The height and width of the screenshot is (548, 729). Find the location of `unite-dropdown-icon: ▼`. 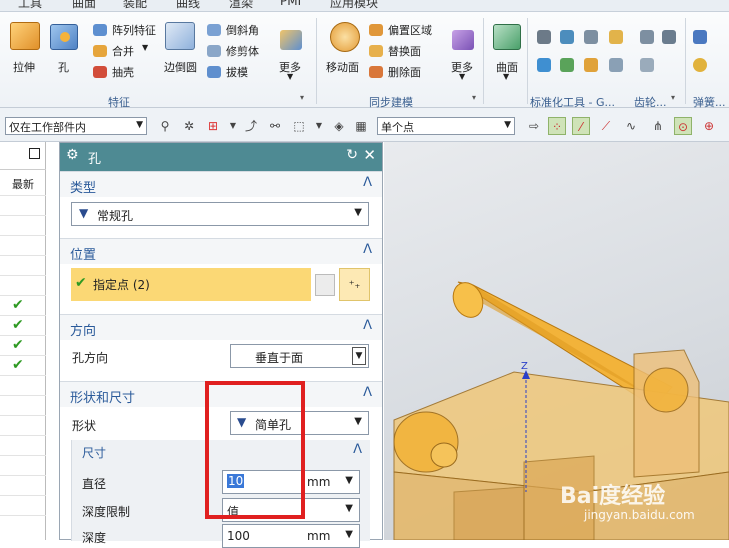

unite-dropdown-icon: ▼ is located at coordinates (145, 47).